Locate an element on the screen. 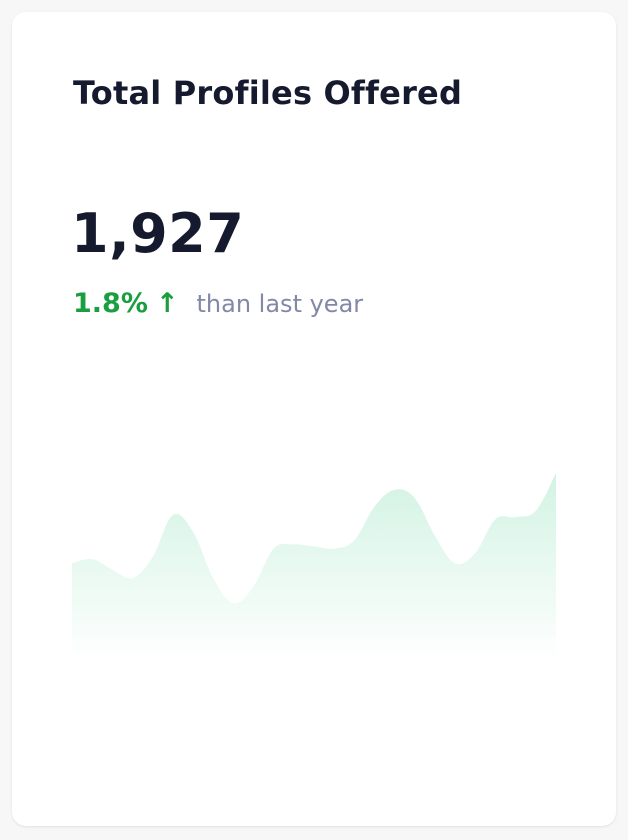 The image size is (628, 840). change-percent: 1.8% is located at coordinates (110, 303).